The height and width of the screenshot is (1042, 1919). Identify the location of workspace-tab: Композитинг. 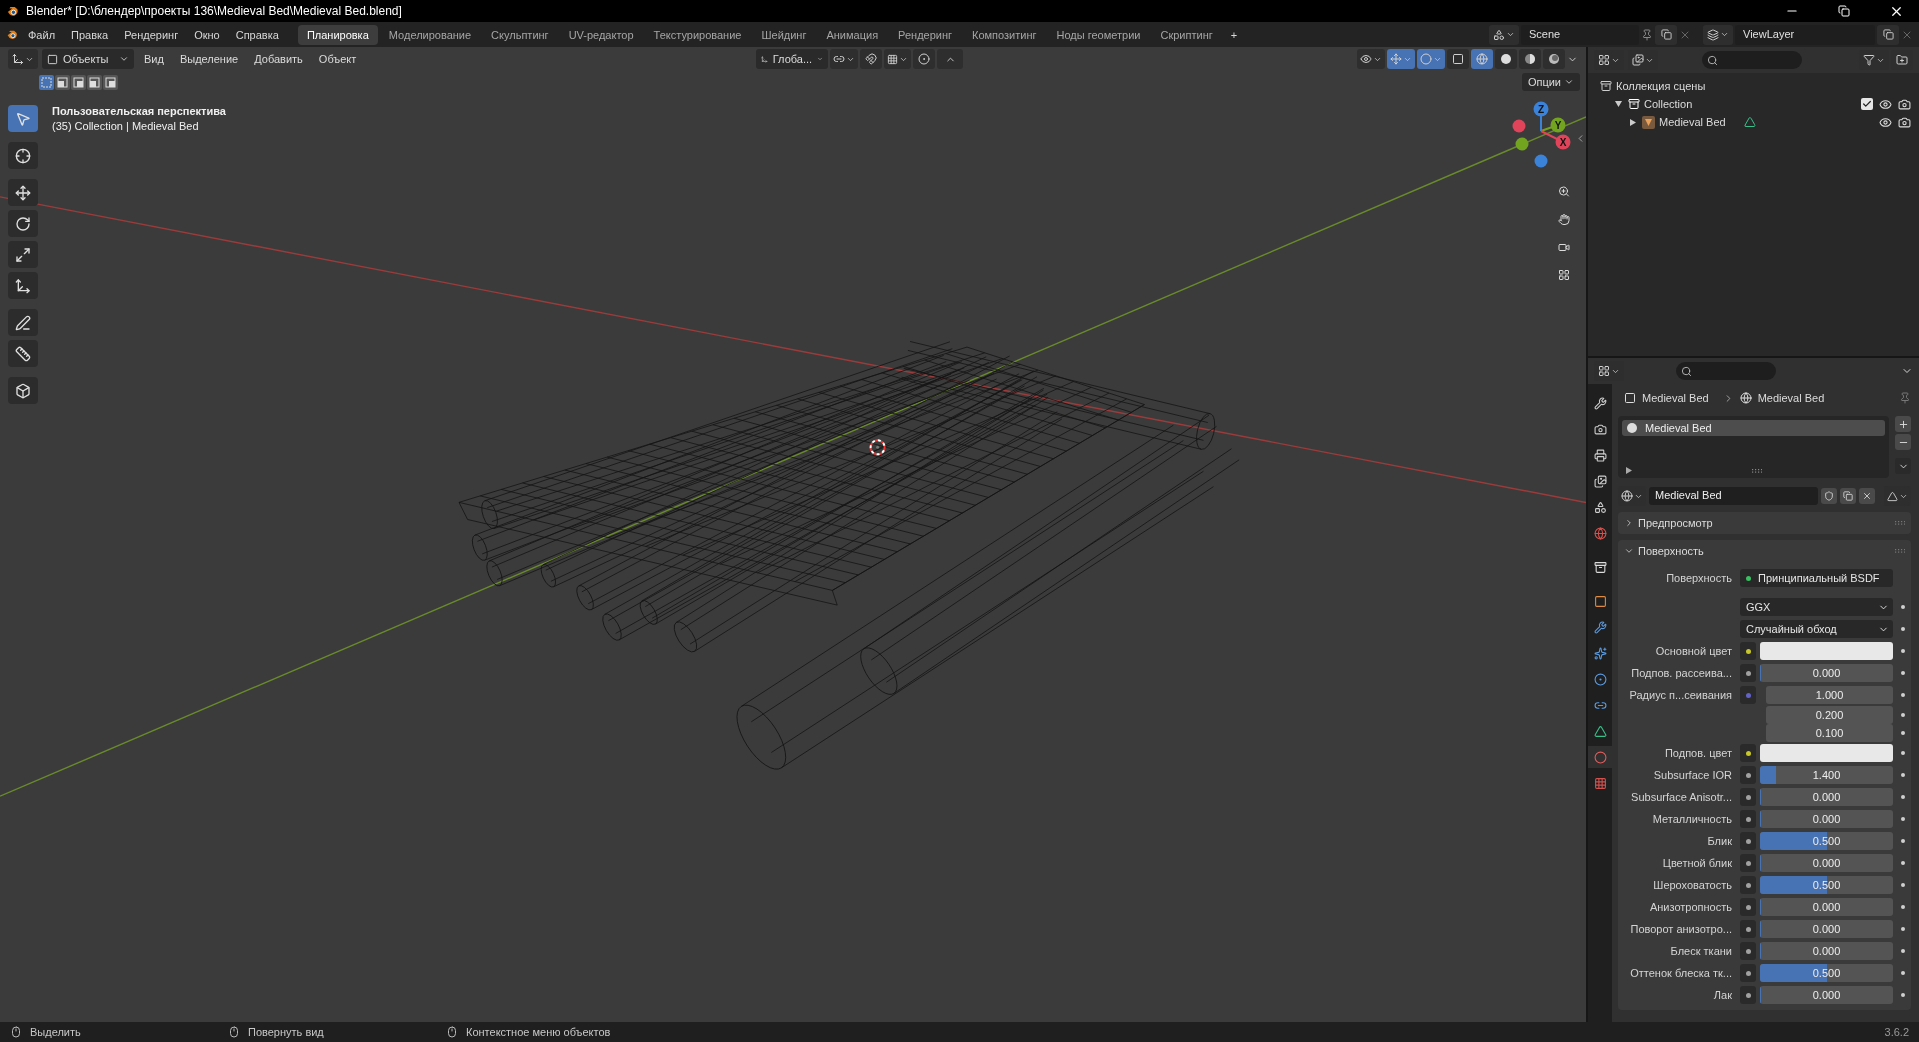
(1004, 34).